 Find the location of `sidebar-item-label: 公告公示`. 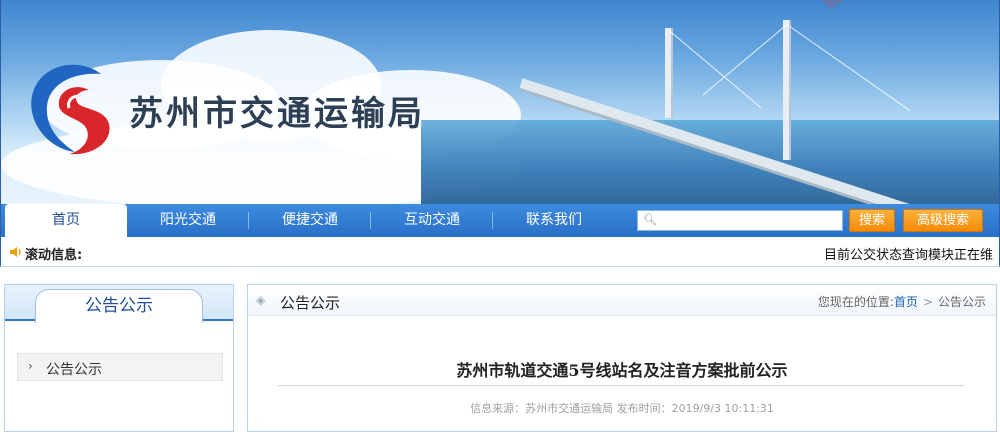

sidebar-item-label: 公告公示 is located at coordinates (74, 370).